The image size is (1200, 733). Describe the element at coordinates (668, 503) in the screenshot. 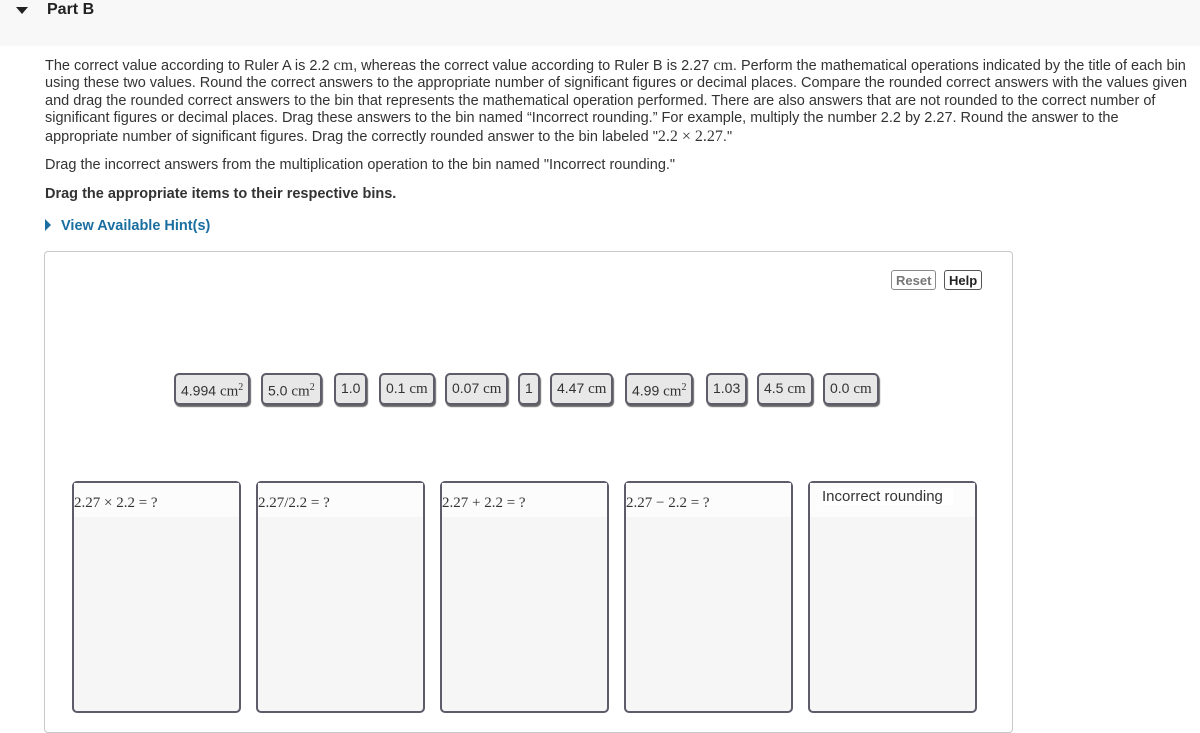

I see `bin-title: 2.27 − 2.2 = ?` at that location.